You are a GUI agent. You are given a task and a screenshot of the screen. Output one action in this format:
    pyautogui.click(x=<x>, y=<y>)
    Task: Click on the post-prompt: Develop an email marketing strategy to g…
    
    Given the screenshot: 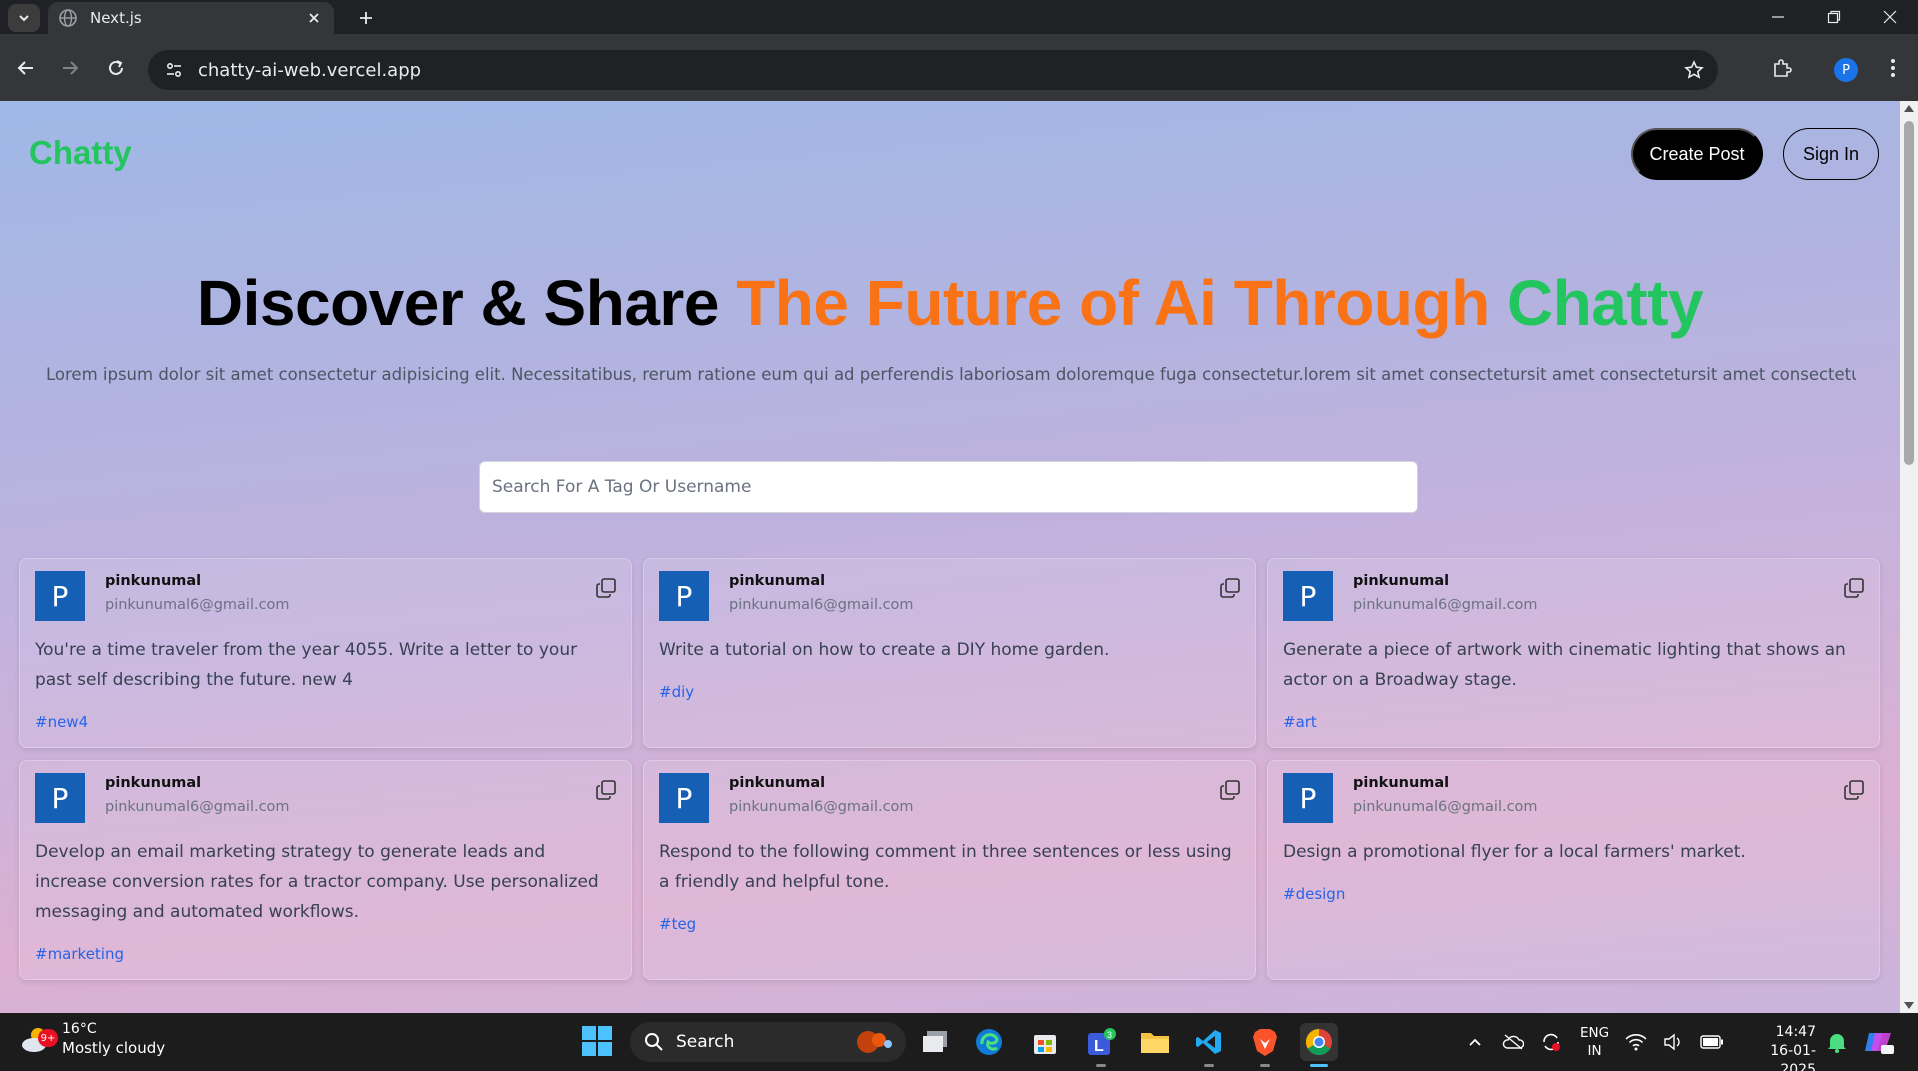 What is the action you would take?
    pyautogui.click(x=317, y=882)
    